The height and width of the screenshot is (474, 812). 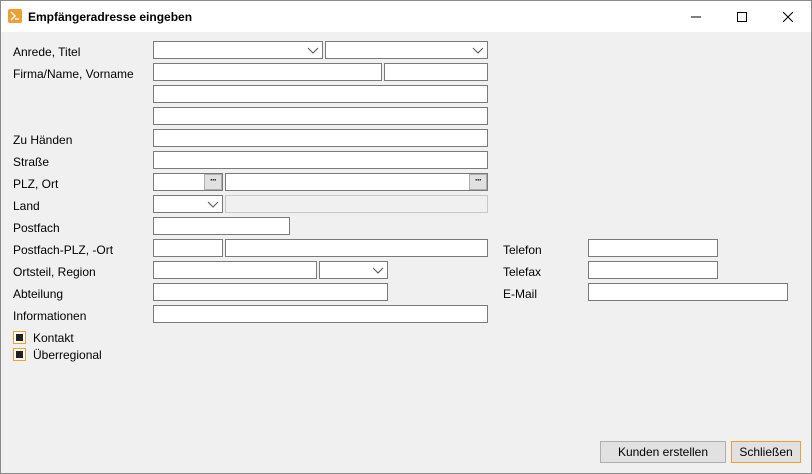 What do you see at coordinates (320, 116) in the screenshot?
I see `name-line3-input` at bounding box center [320, 116].